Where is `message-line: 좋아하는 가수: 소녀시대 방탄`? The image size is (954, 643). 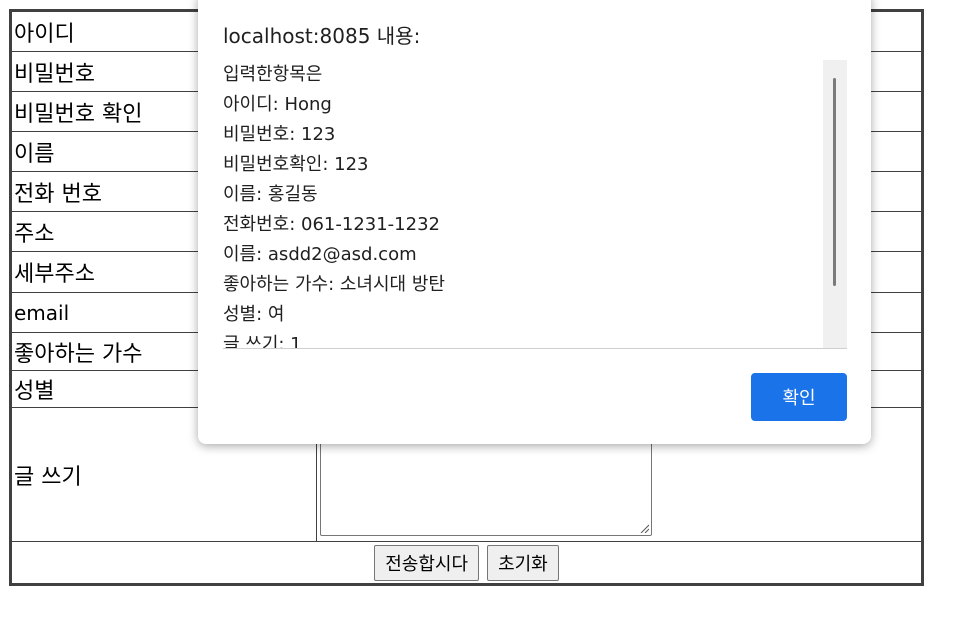
message-line: 좋아하는 가수: 소녀시대 방탄 is located at coordinates (334, 284).